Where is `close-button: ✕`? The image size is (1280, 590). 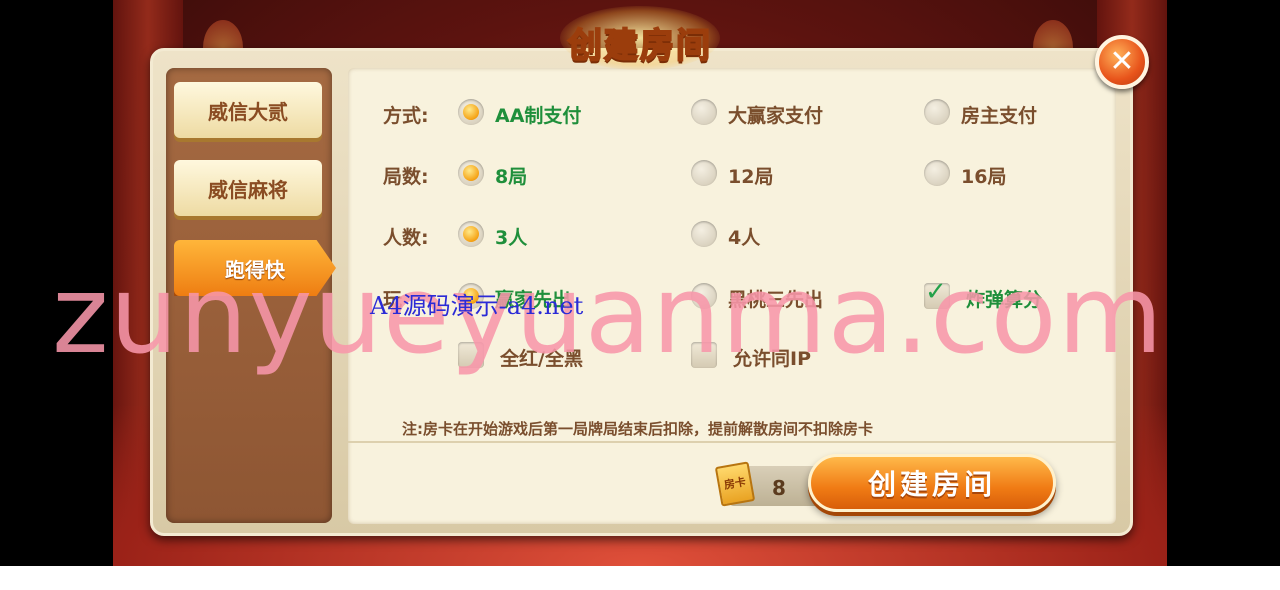 close-button: ✕ is located at coordinates (1122, 62).